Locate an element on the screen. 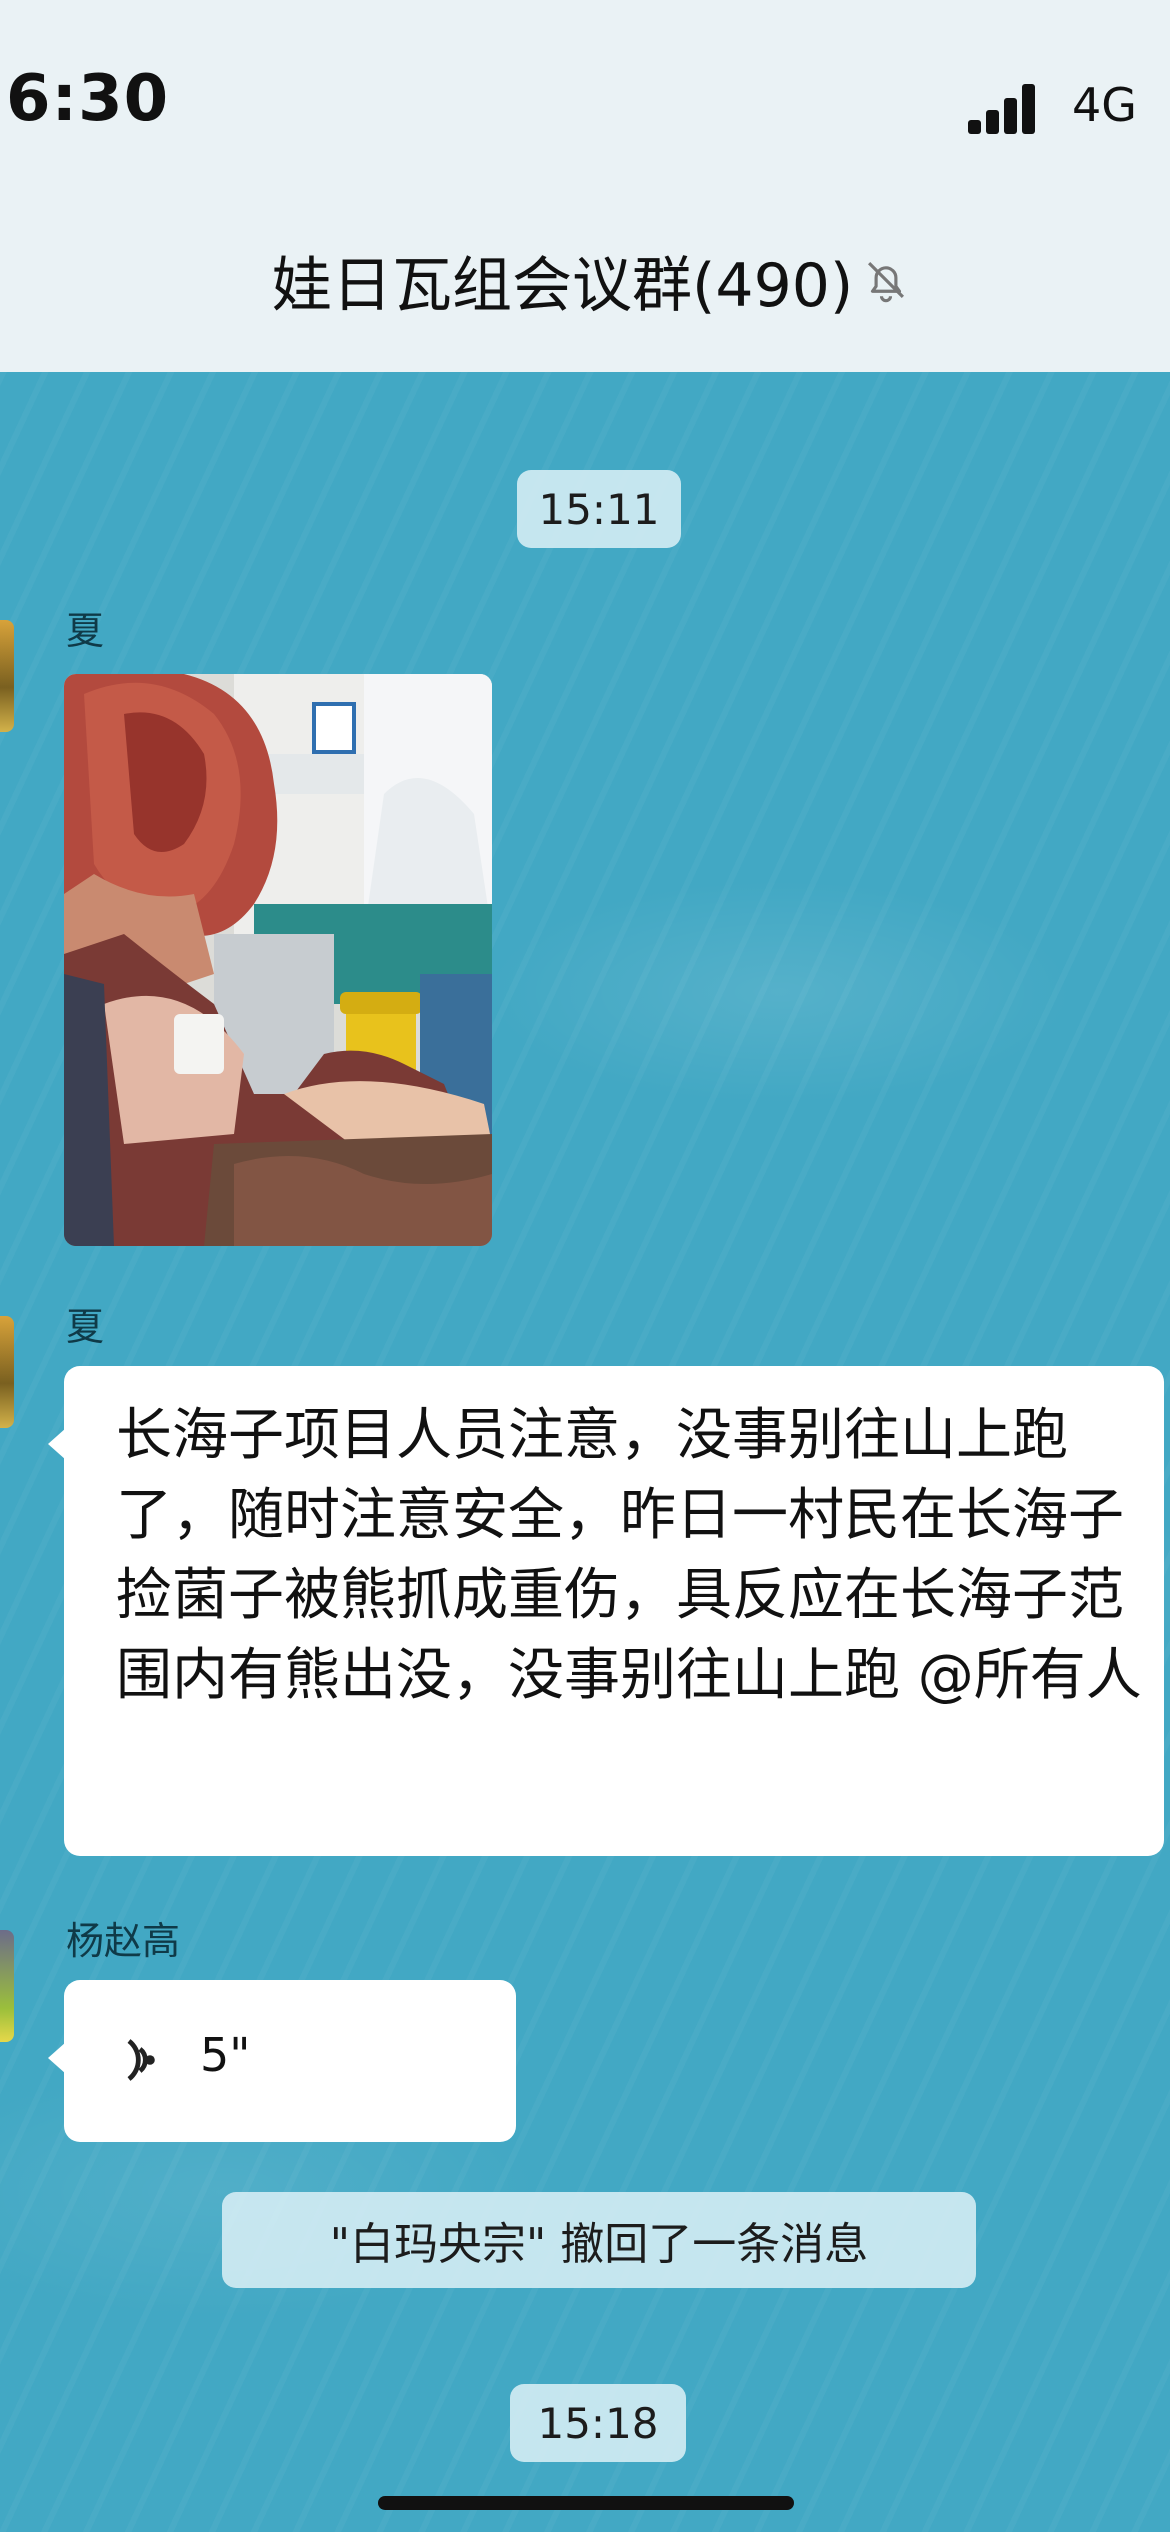 The height and width of the screenshot is (2532, 1170). bell-slash-icon is located at coordinates (886, 282).